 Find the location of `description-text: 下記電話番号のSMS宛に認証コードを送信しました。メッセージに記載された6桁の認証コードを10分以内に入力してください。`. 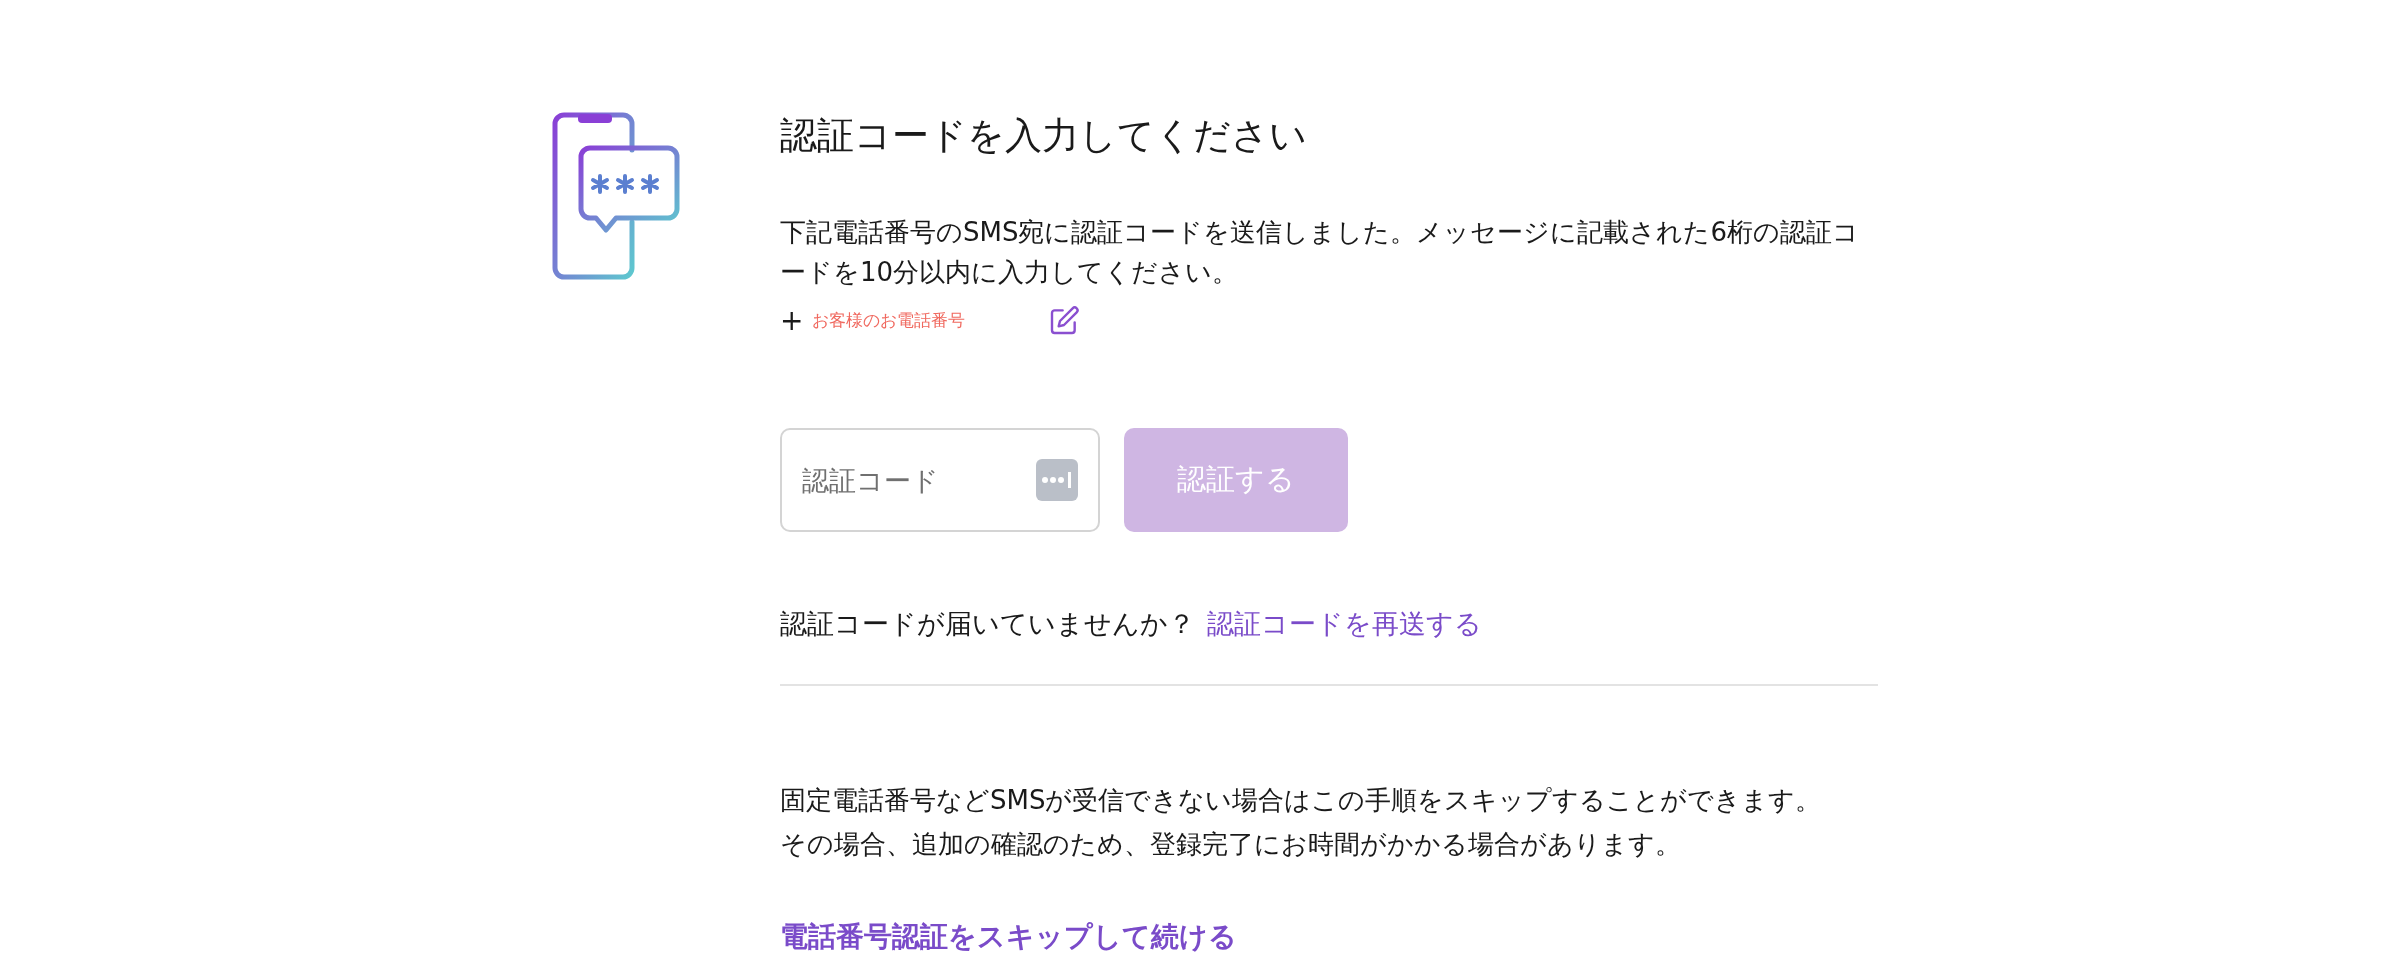

description-text: 下記電話番号のSMS宛に認証コードを送信しました。メッセージに記載された6桁の認証コードを10分以内に入力してください。 is located at coordinates (1320, 252).